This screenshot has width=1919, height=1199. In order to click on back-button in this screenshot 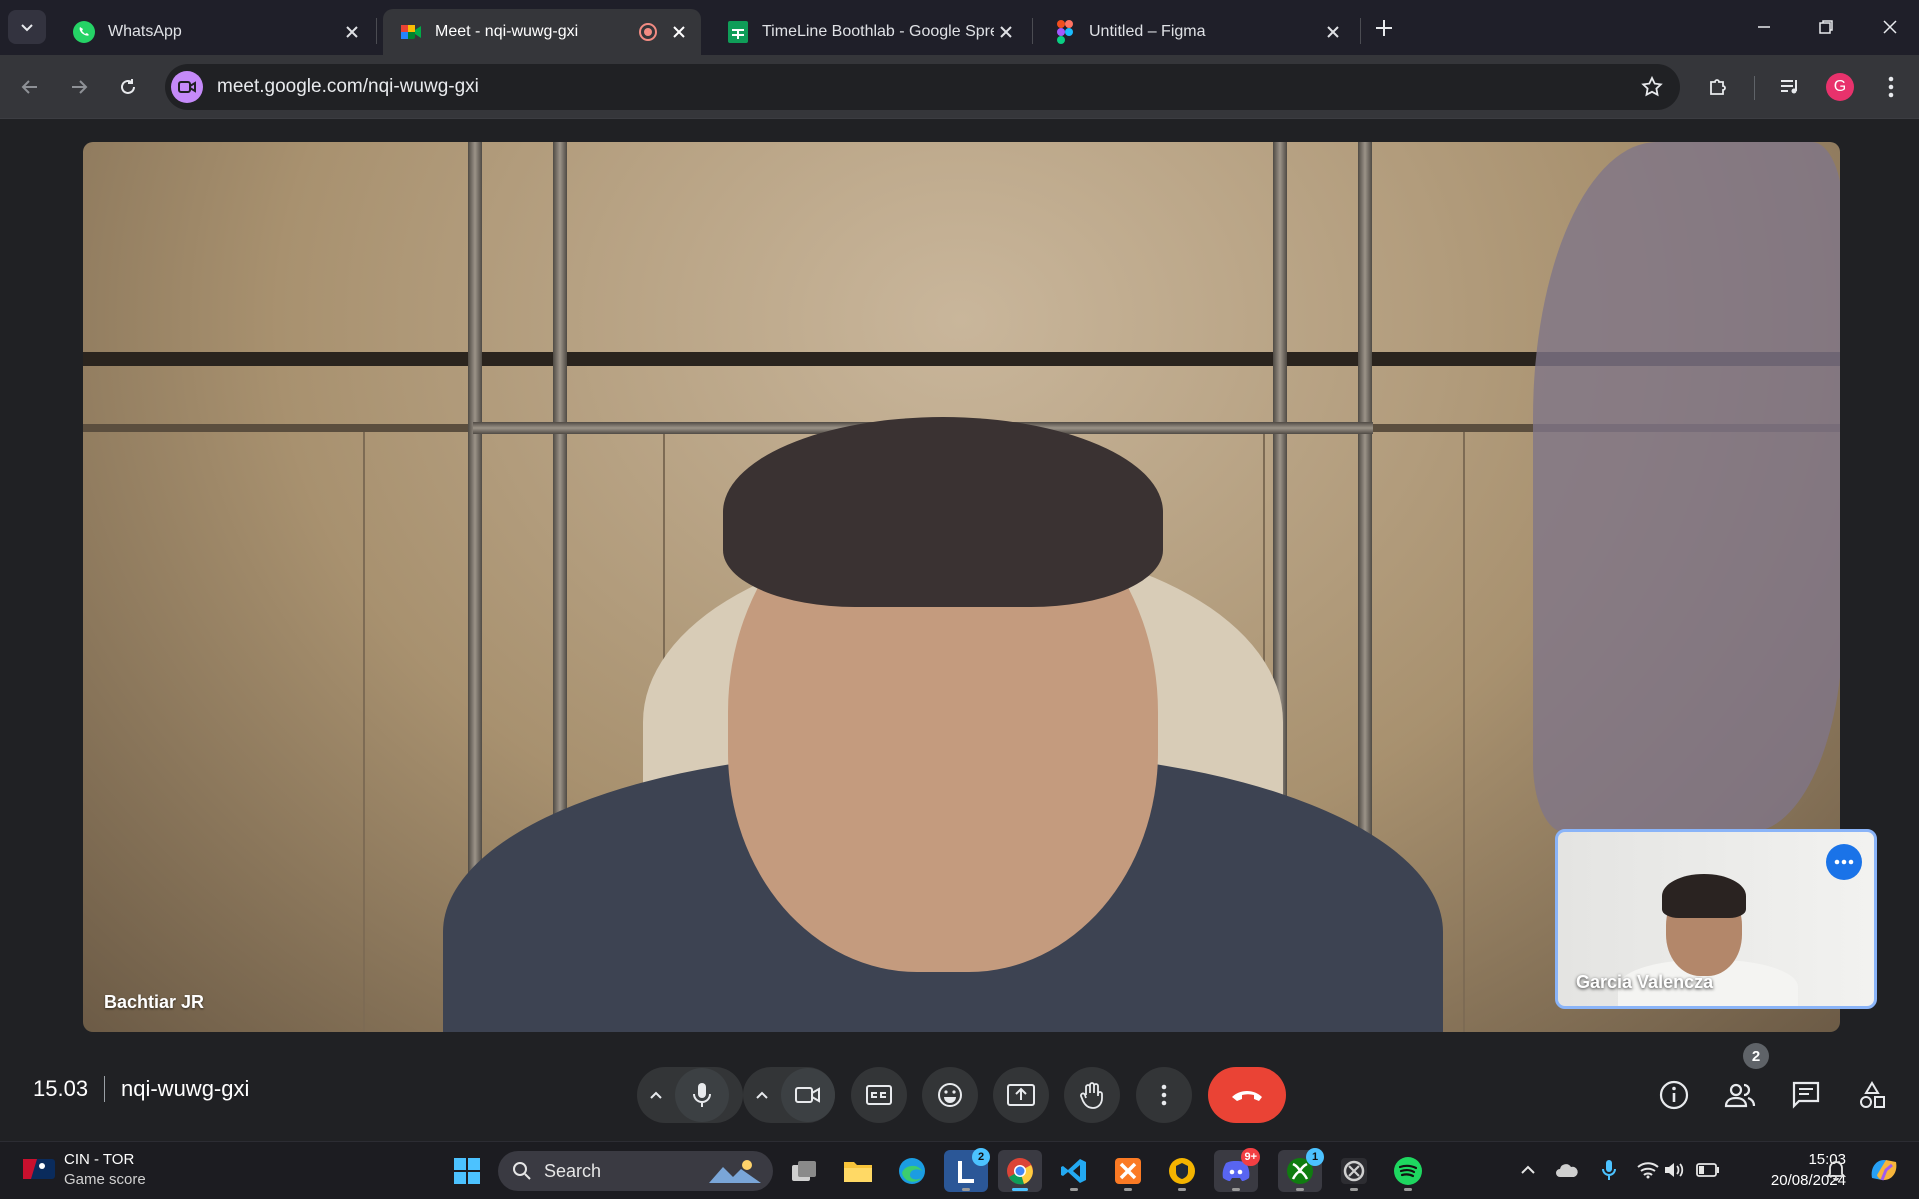, I will do `click(30, 87)`.